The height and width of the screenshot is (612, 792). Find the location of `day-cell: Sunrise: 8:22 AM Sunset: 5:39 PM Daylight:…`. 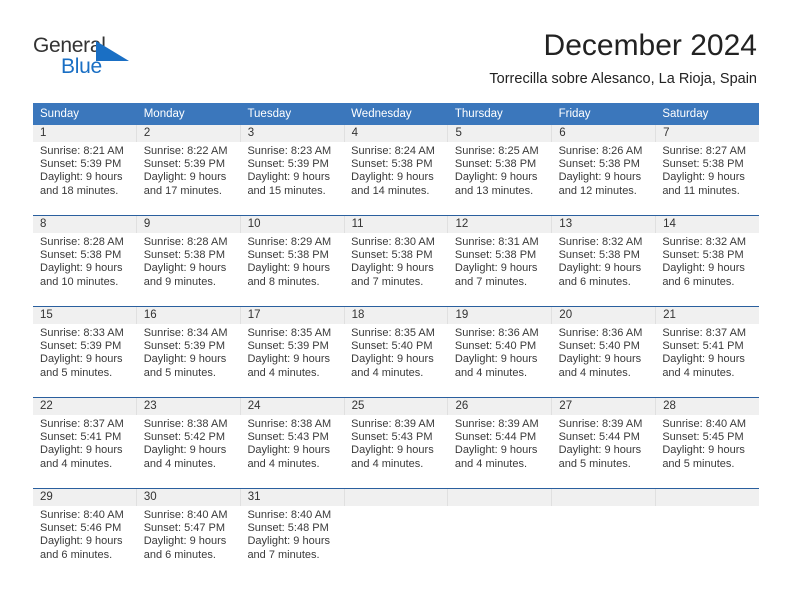

day-cell: Sunrise: 8:22 AM Sunset: 5:39 PM Daylight:… is located at coordinates (189, 178).